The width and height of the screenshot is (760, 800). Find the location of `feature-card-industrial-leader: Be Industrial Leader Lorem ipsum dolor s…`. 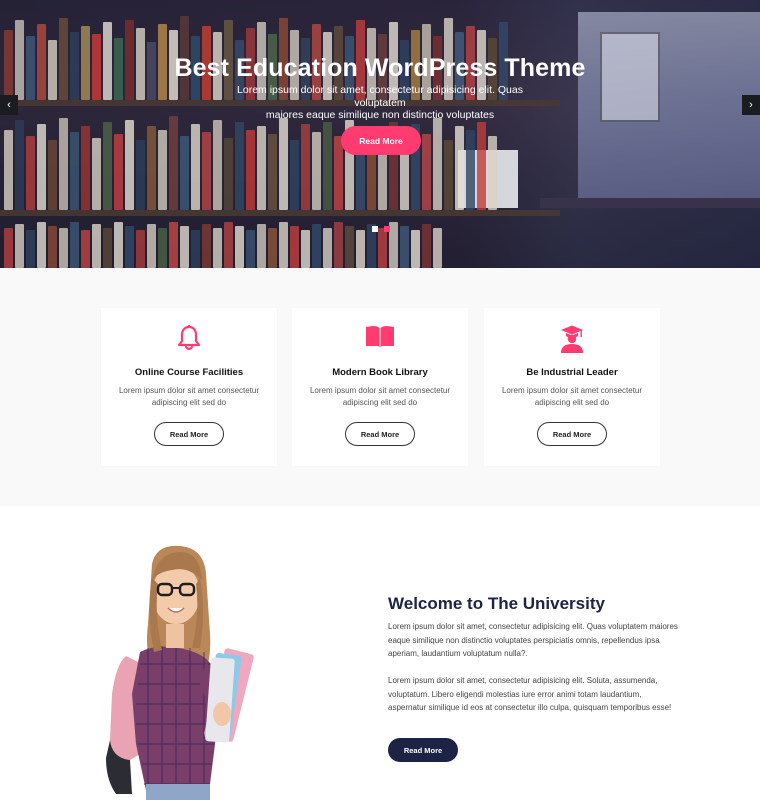

feature-card-industrial-leader: Be Industrial Leader Lorem ipsum dolor s… is located at coordinates (572, 387).